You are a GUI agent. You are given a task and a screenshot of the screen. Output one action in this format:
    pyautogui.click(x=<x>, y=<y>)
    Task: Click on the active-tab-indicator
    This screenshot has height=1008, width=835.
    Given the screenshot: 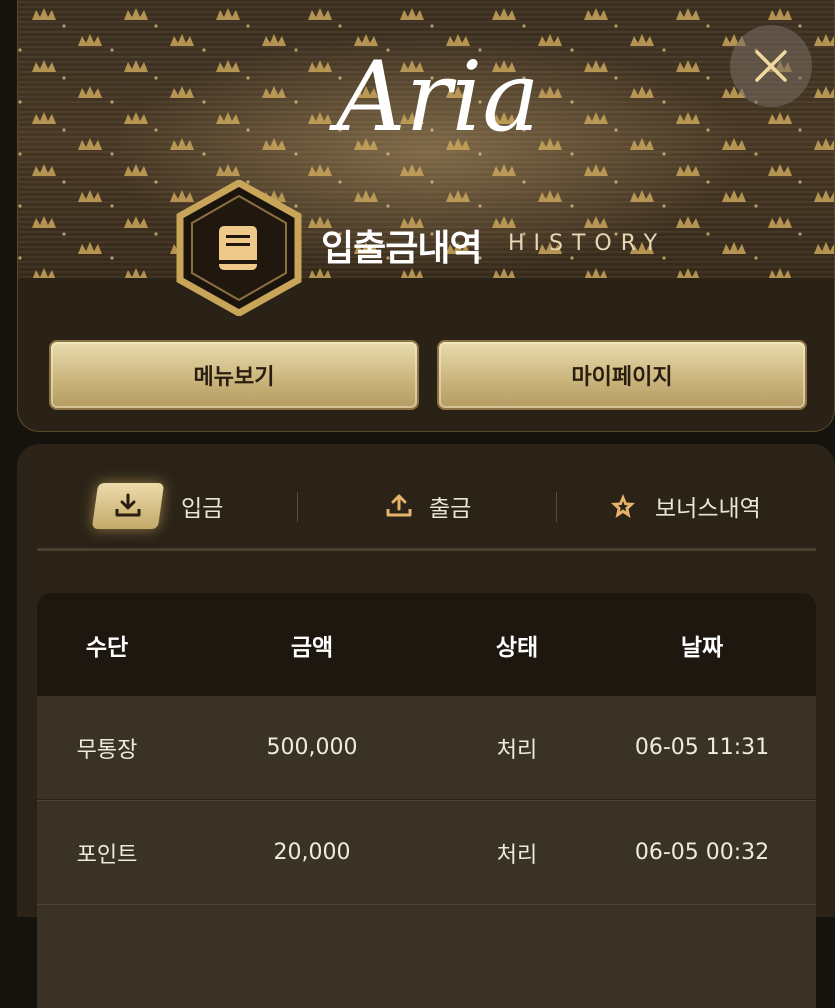 What is the action you would take?
    pyautogui.click(x=128, y=506)
    